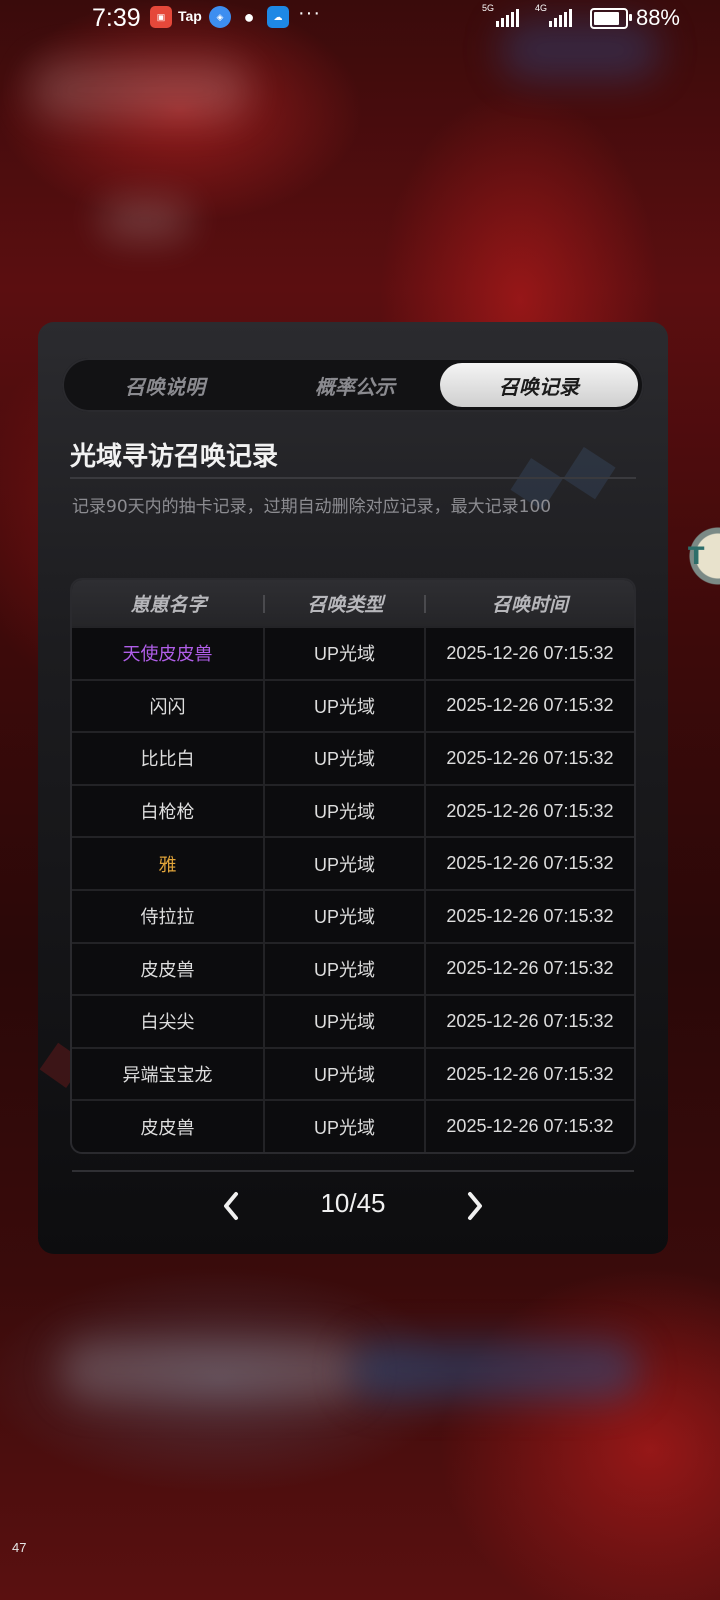 This screenshot has width=720, height=1600. Describe the element at coordinates (278, 17) in the screenshot. I see `weather-icon: ☁` at that location.